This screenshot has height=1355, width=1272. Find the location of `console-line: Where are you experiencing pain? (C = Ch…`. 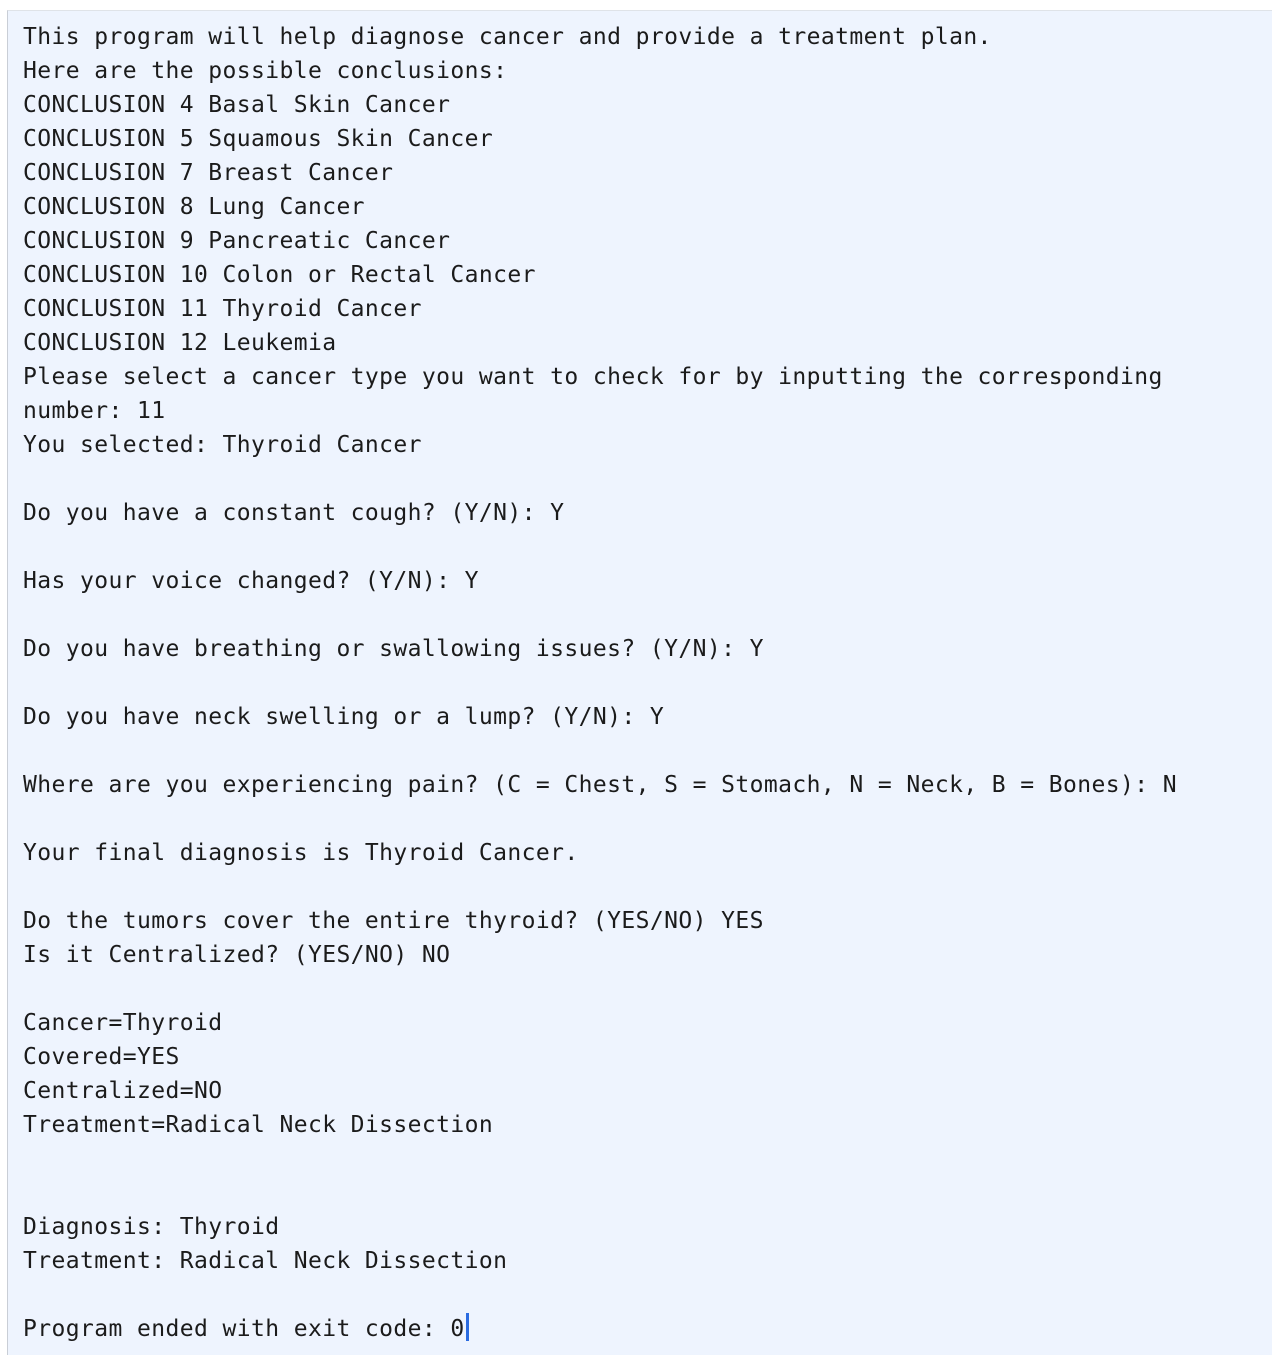

console-line: Where are you experiencing pain? (C = Ch… is located at coordinates (600, 785).